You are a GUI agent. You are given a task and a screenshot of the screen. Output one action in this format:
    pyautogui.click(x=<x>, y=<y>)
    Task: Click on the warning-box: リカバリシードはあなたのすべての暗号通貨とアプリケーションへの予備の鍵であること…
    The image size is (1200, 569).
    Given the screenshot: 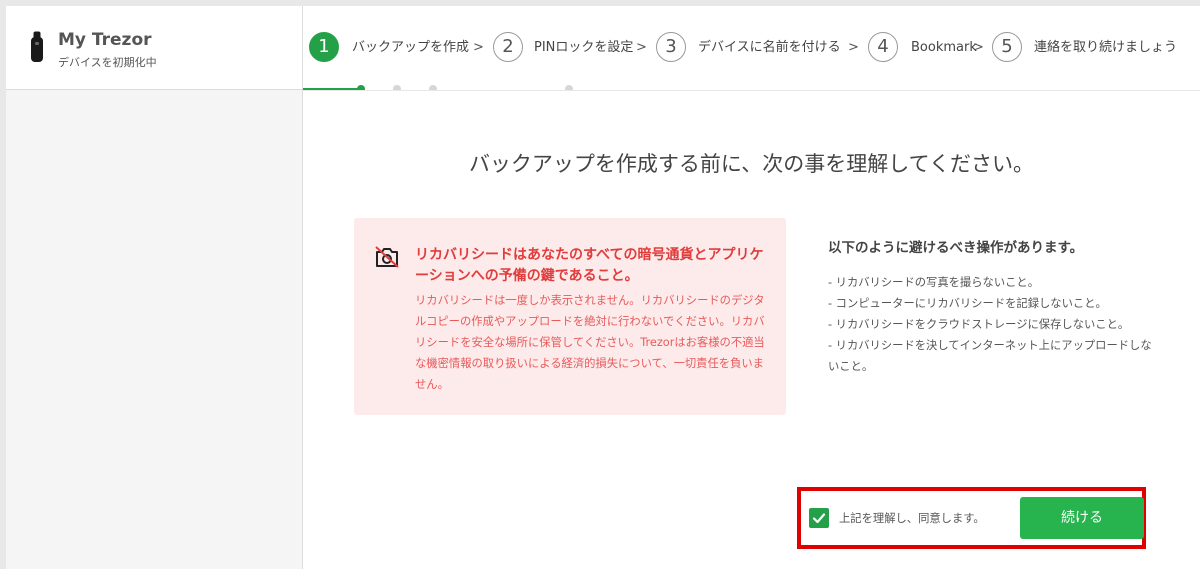 What is the action you would take?
    pyautogui.click(x=570, y=316)
    